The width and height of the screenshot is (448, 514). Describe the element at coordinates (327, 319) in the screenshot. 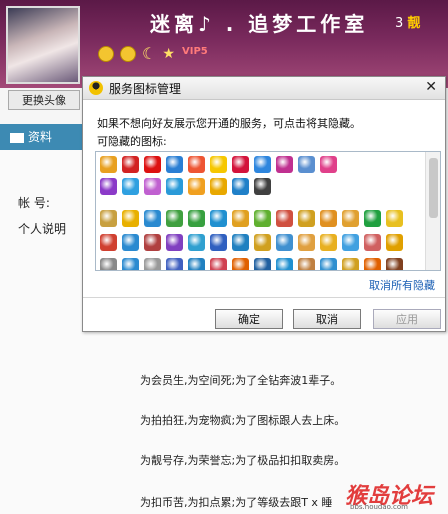

I see `cancel-button: 取消` at that location.